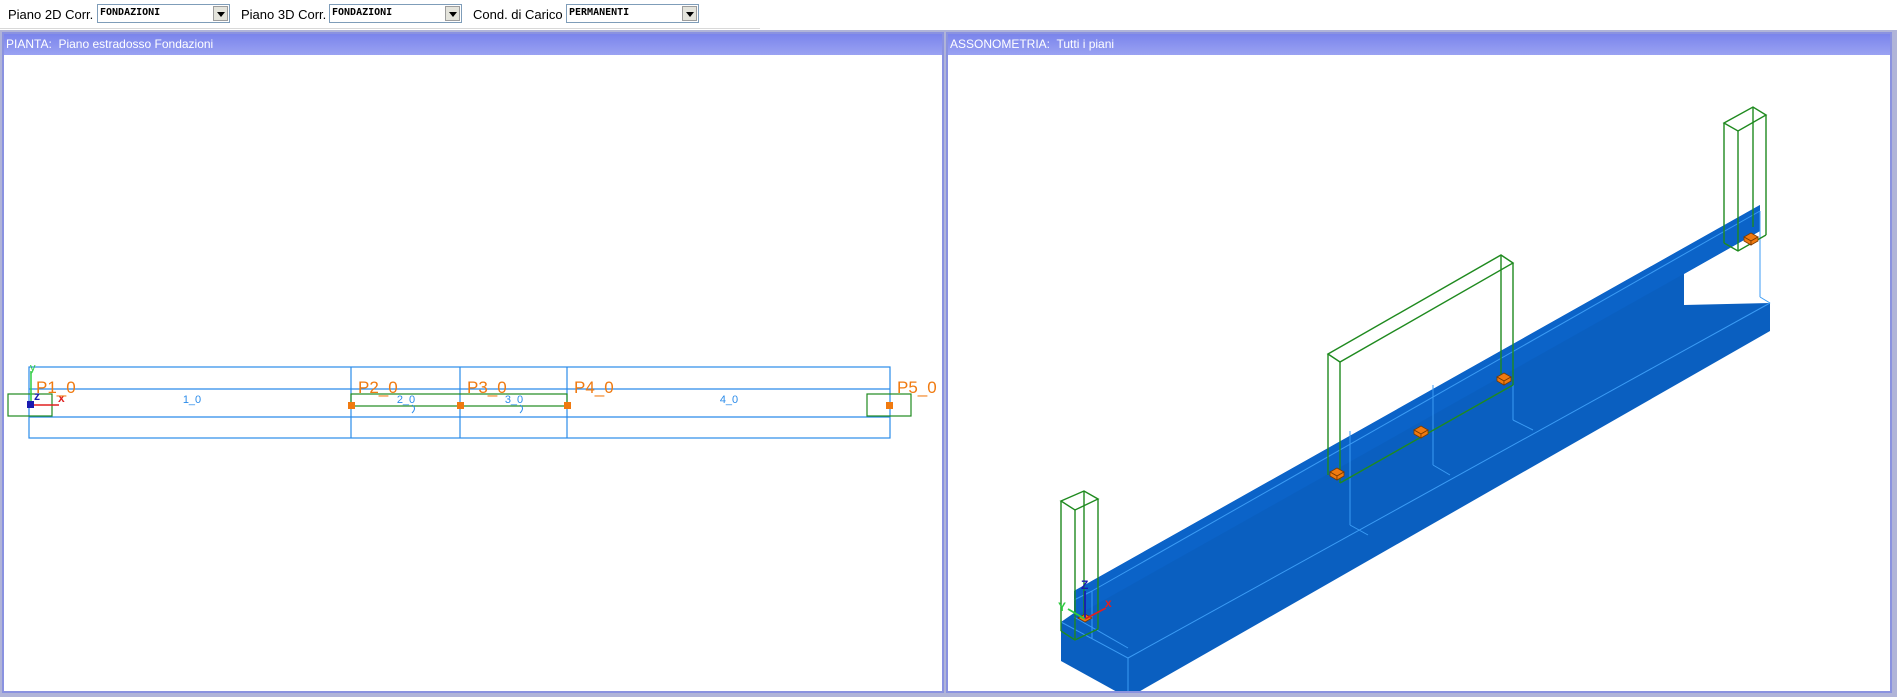  What do you see at coordinates (729, 400) in the screenshot?
I see `beam-label: 4_0` at bounding box center [729, 400].